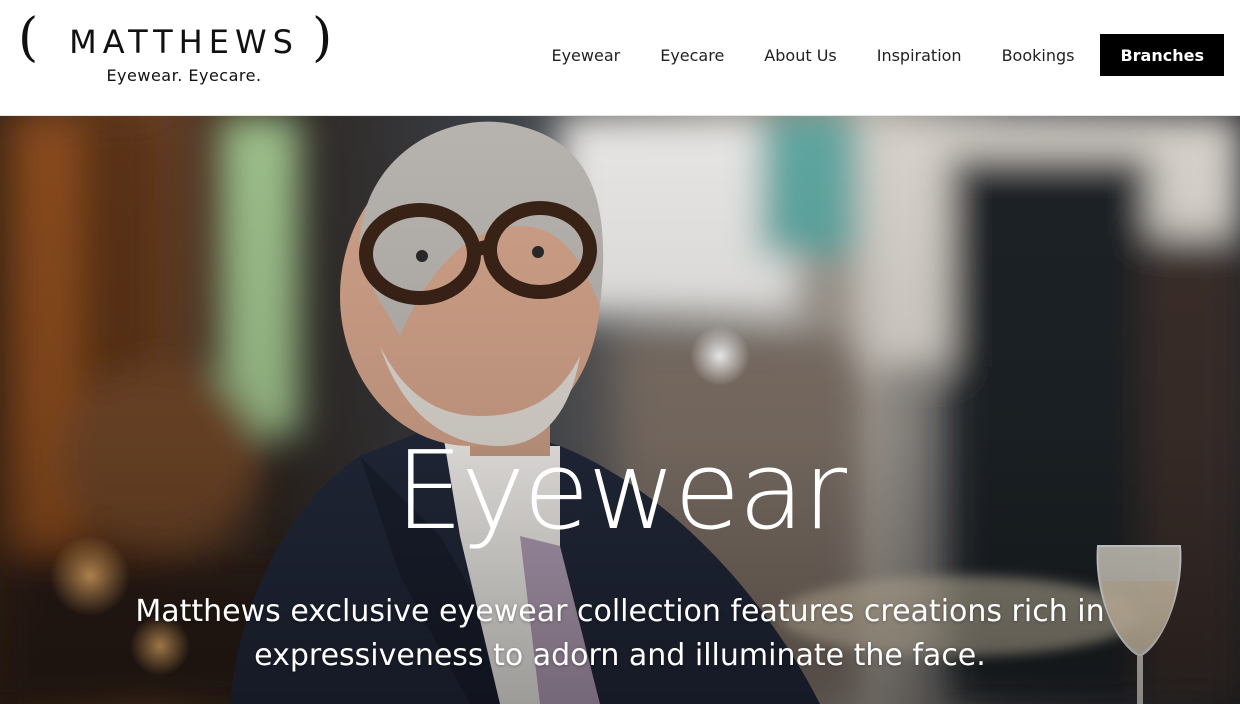 The width and height of the screenshot is (1240, 704). I want to click on nav-item-eyewear: Eyewear, so click(585, 55).